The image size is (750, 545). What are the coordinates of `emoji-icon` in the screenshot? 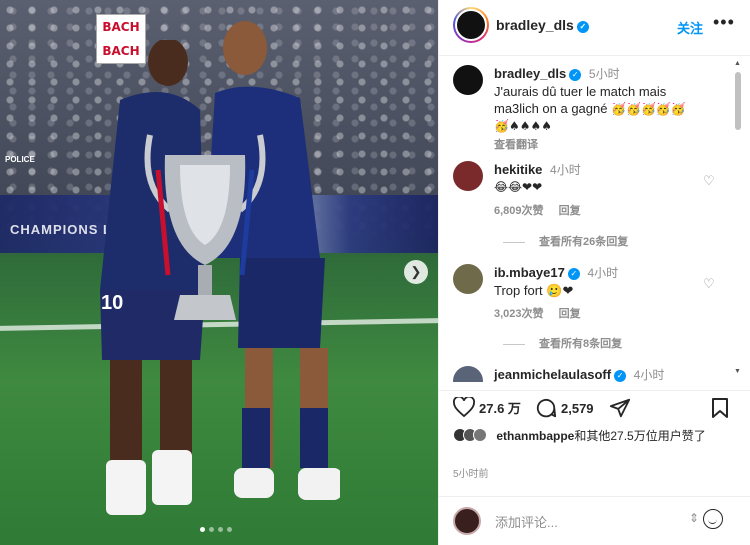 It's located at (713, 519).